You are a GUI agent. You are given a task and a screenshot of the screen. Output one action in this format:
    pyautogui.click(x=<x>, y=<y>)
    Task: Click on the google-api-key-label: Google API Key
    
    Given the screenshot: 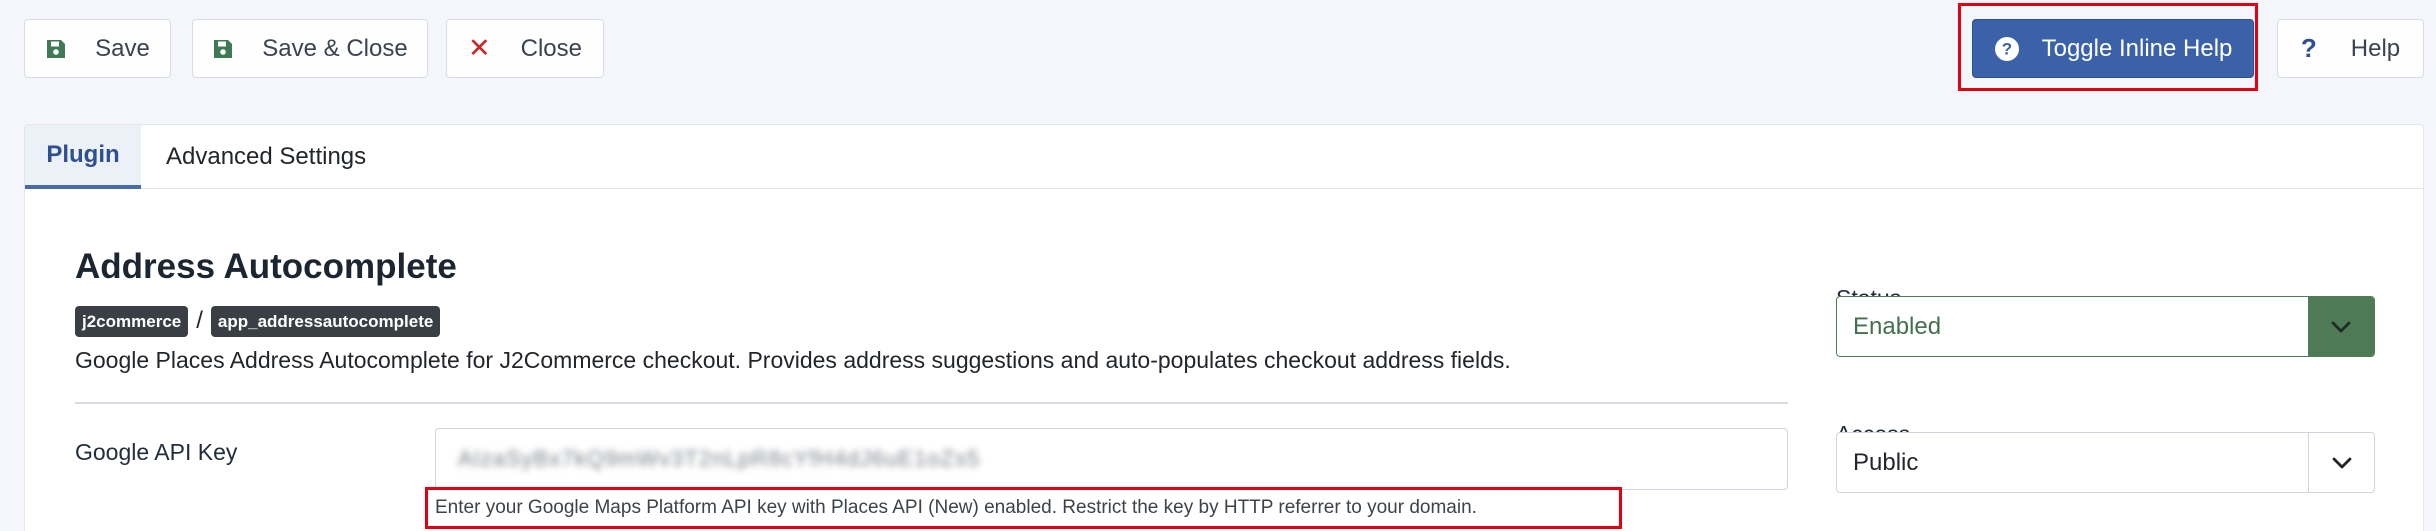 What is the action you would take?
    pyautogui.click(x=156, y=452)
    